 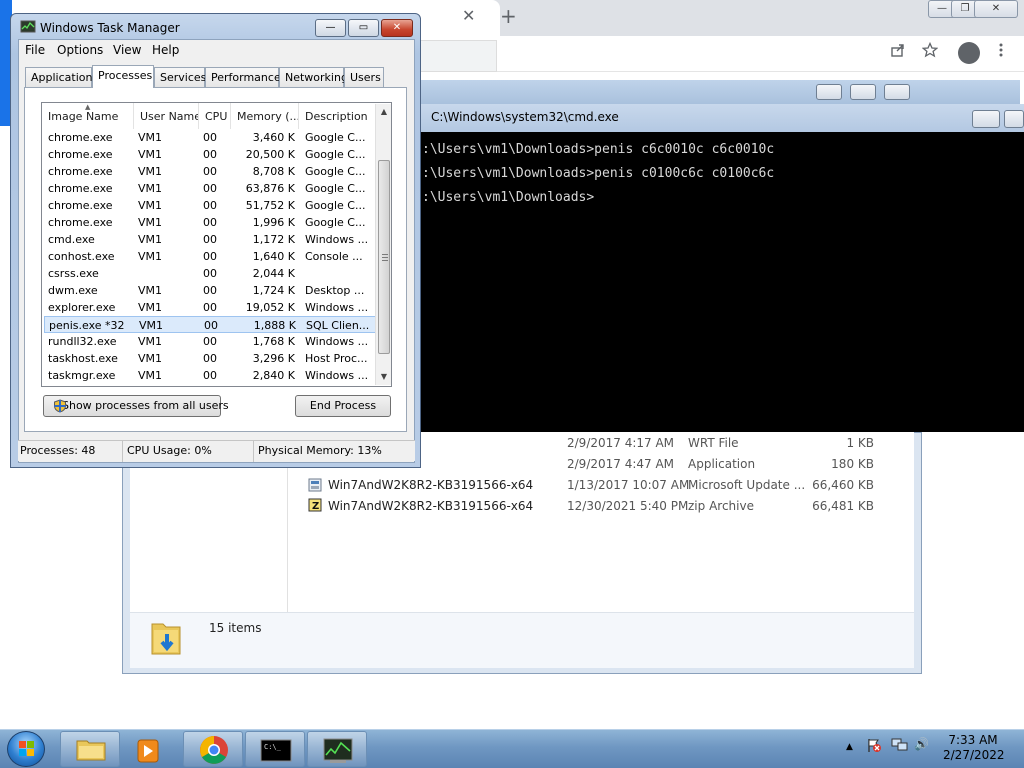 I want to click on item-count: 15 items, so click(x=235, y=628).